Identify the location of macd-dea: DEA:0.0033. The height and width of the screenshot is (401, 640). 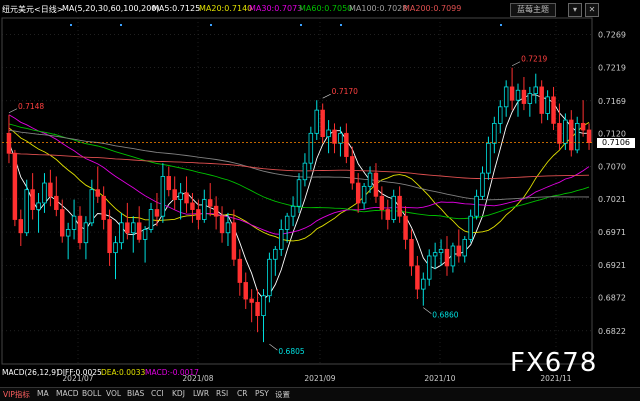
(123, 372).